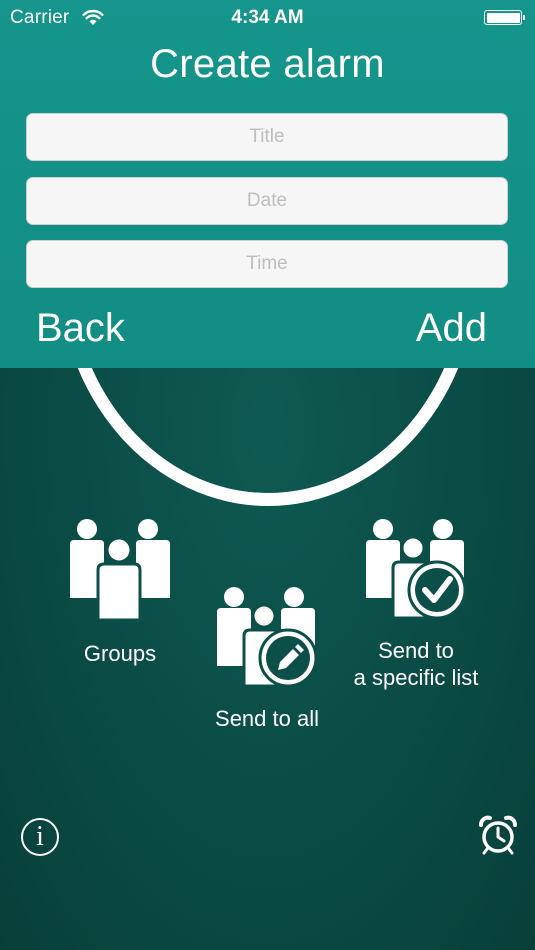 This screenshot has height=950, width=535. Describe the element at coordinates (416, 677) in the screenshot. I see `send-to-list-line2: a specific list` at that location.